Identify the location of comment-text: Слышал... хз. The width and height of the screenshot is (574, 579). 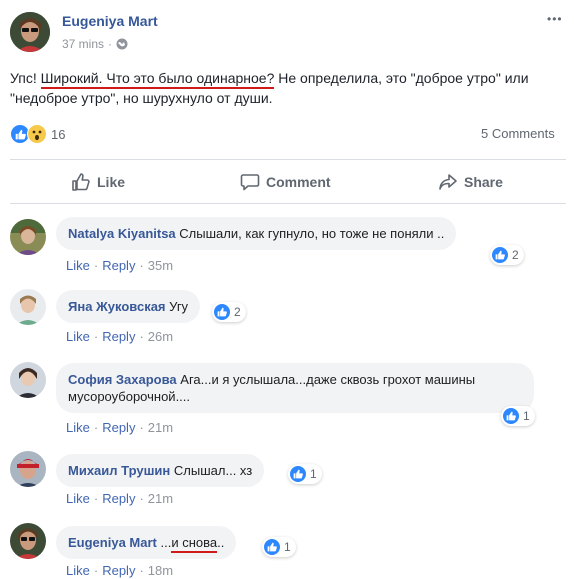
(213, 470).